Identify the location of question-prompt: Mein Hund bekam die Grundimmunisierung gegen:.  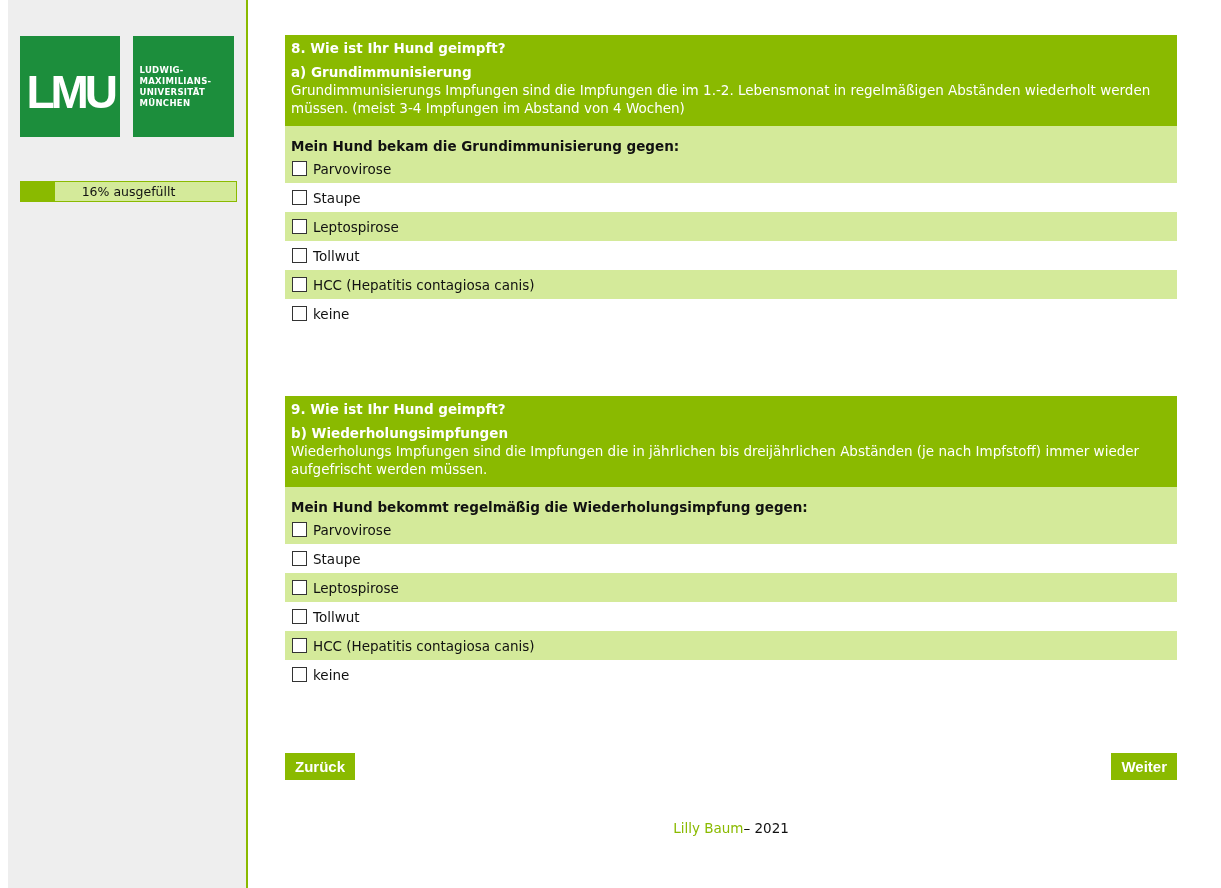
(485, 146).